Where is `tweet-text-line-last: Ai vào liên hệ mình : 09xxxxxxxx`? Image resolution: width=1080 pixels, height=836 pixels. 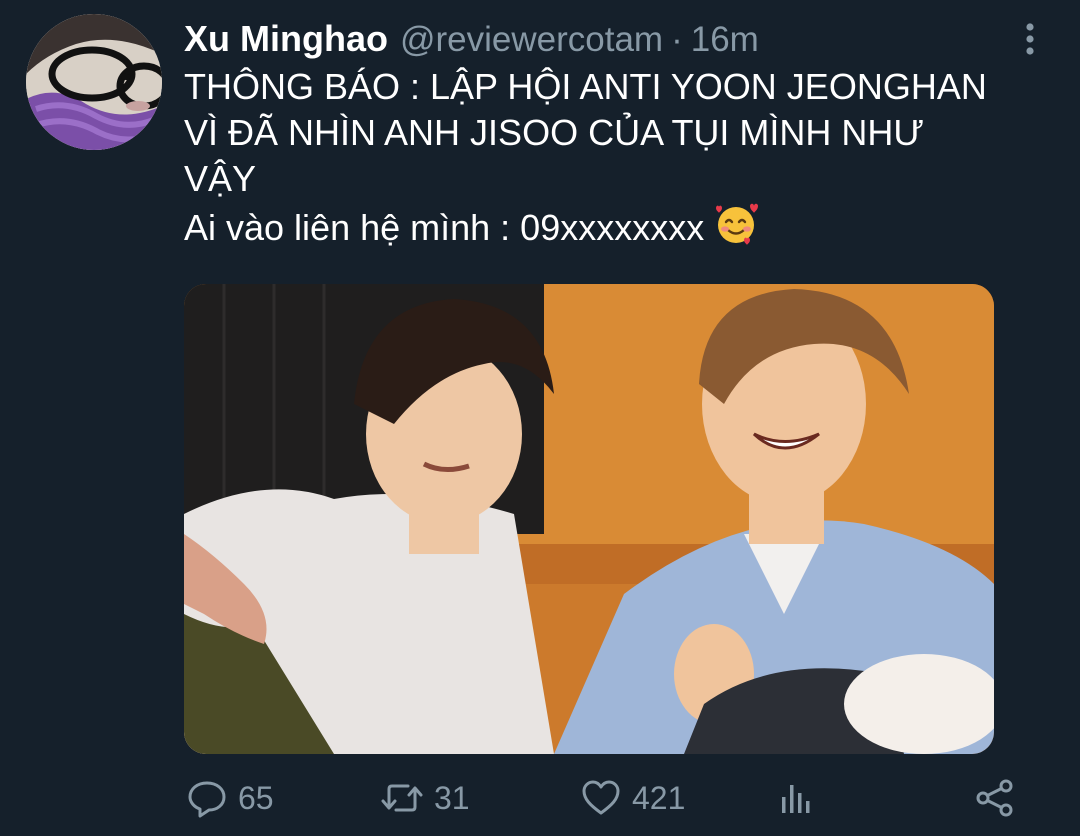
tweet-text-line-last: Ai vào liên hệ mình : 09xxxxxxxx is located at coordinates (614, 226).